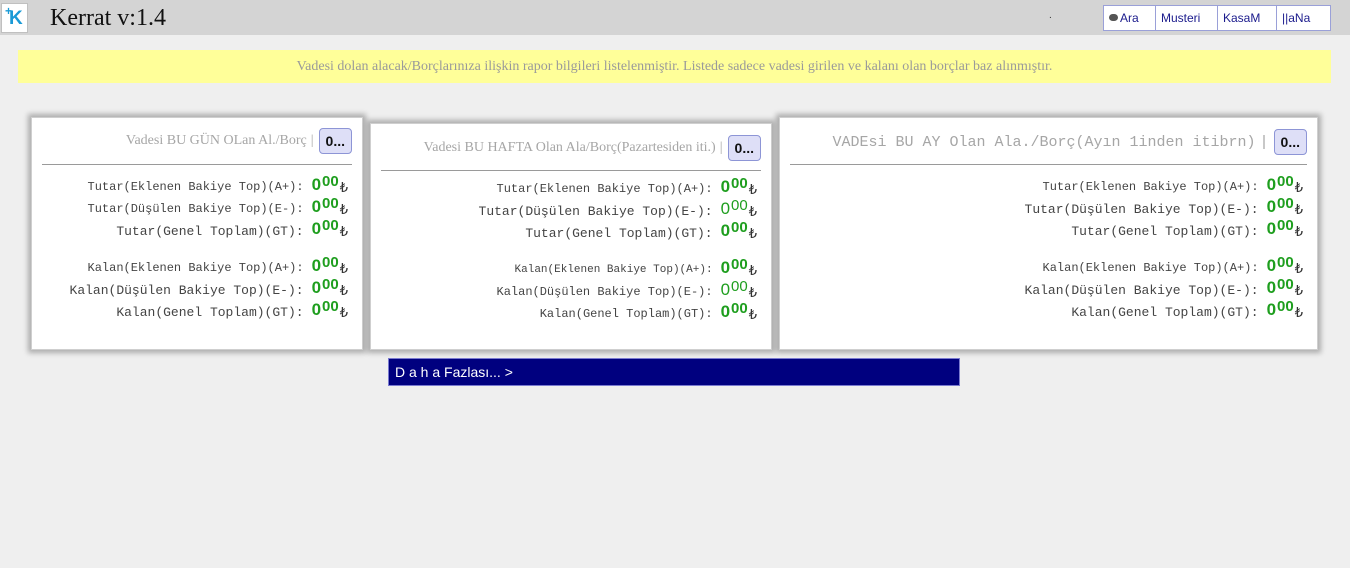 The width and height of the screenshot is (1350, 568). I want to click on divider, so click(197, 164).